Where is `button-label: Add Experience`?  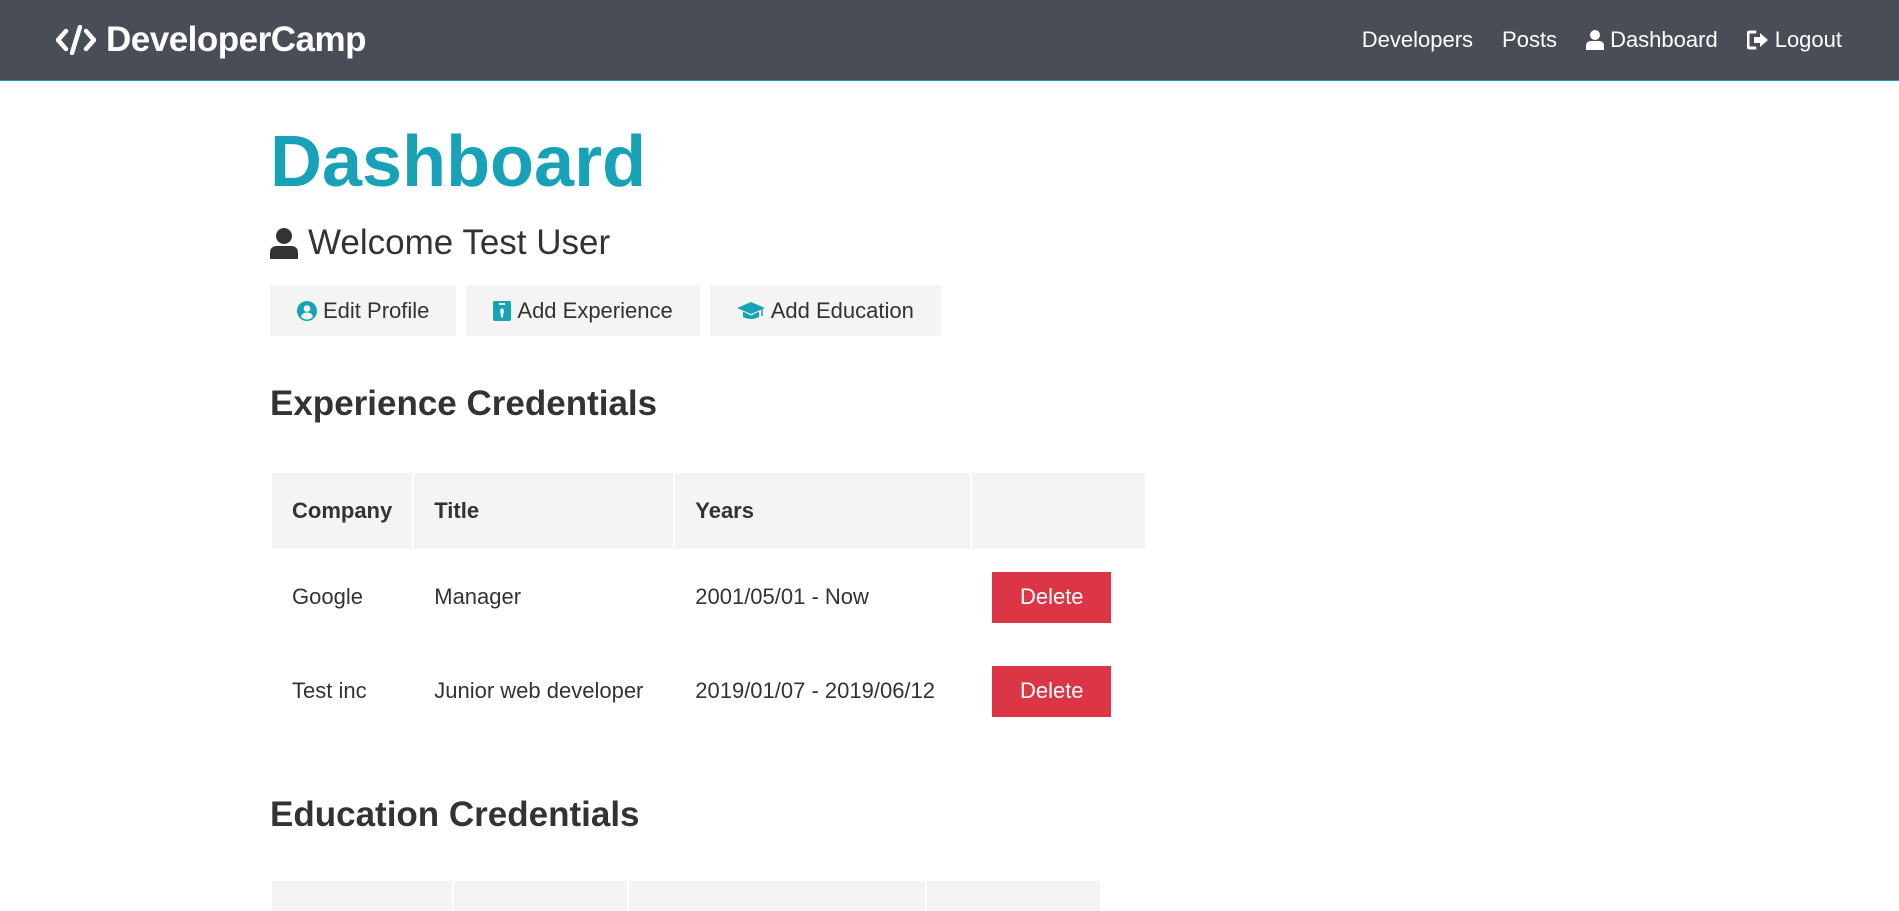 button-label: Add Experience is located at coordinates (595, 310).